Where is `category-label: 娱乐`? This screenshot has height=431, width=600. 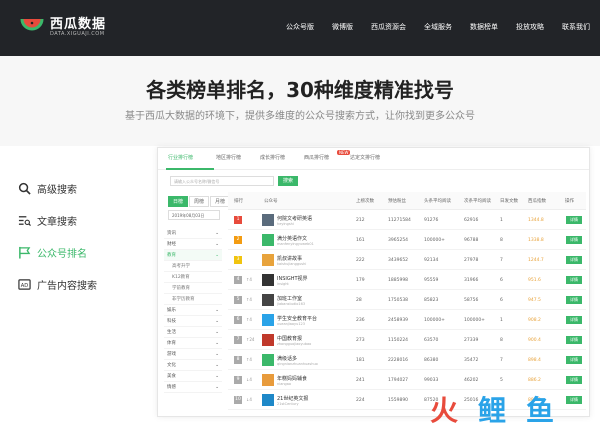
category-label: 娱乐 is located at coordinates (171, 310).